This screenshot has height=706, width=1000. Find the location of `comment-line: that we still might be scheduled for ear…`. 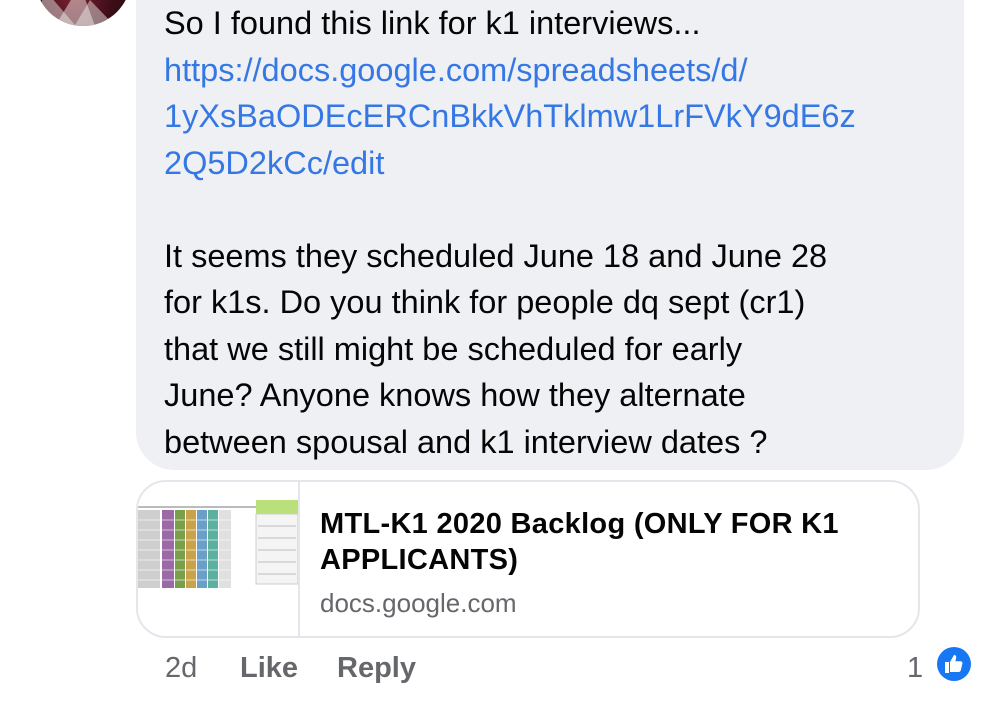

comment-line: that we still might be scheduled for ear… is located at coordinates (453, 348).